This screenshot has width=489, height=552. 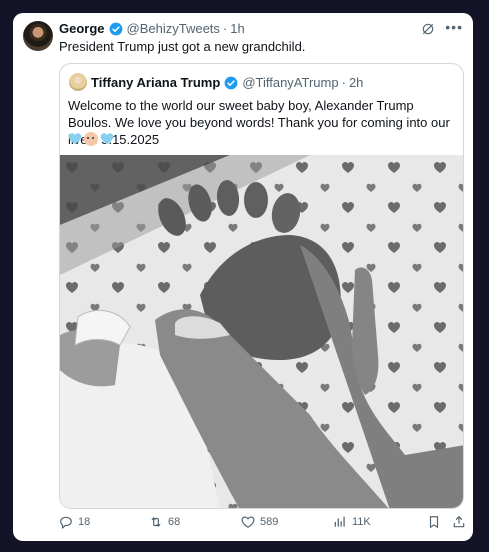 I want to click on views-button: 11K, so click(x=352, y=522).